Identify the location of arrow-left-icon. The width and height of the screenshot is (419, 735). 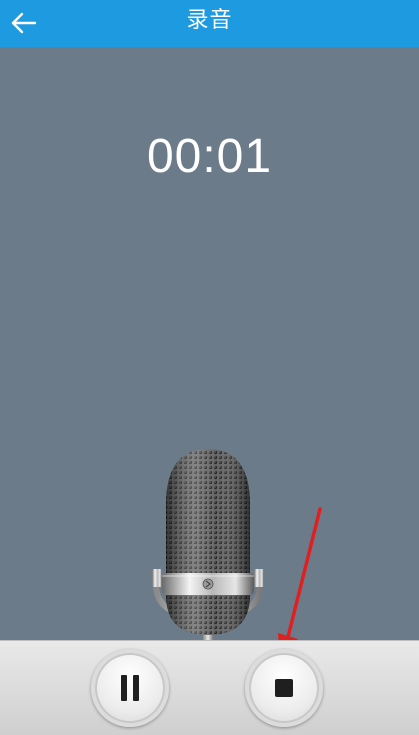
(24, 23).